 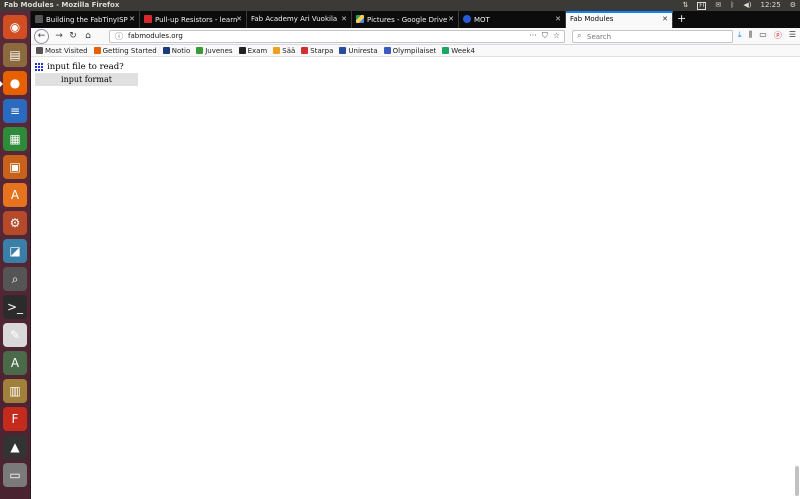 I want to click on new-tab-button: +, so click(x=681, y=18).